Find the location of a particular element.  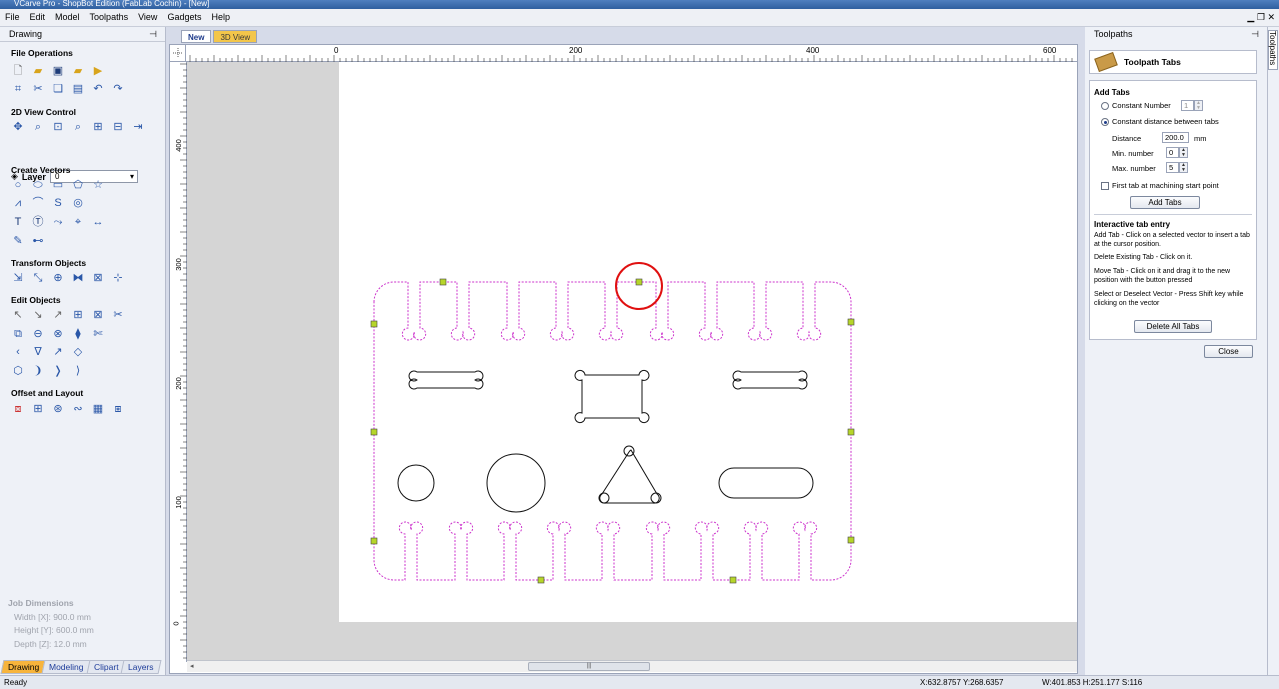

scissors-icon: ✄ is located at coordinates (98, 334).